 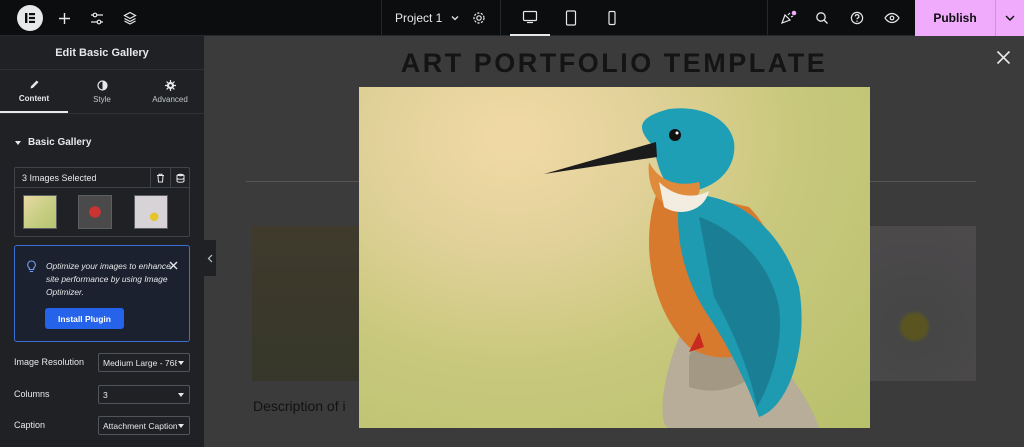 What do you see at coordinates (59, 177) in the screenshot?
I see `images-selected-label: 3 Images Selected` at bounding box center [59, 177].